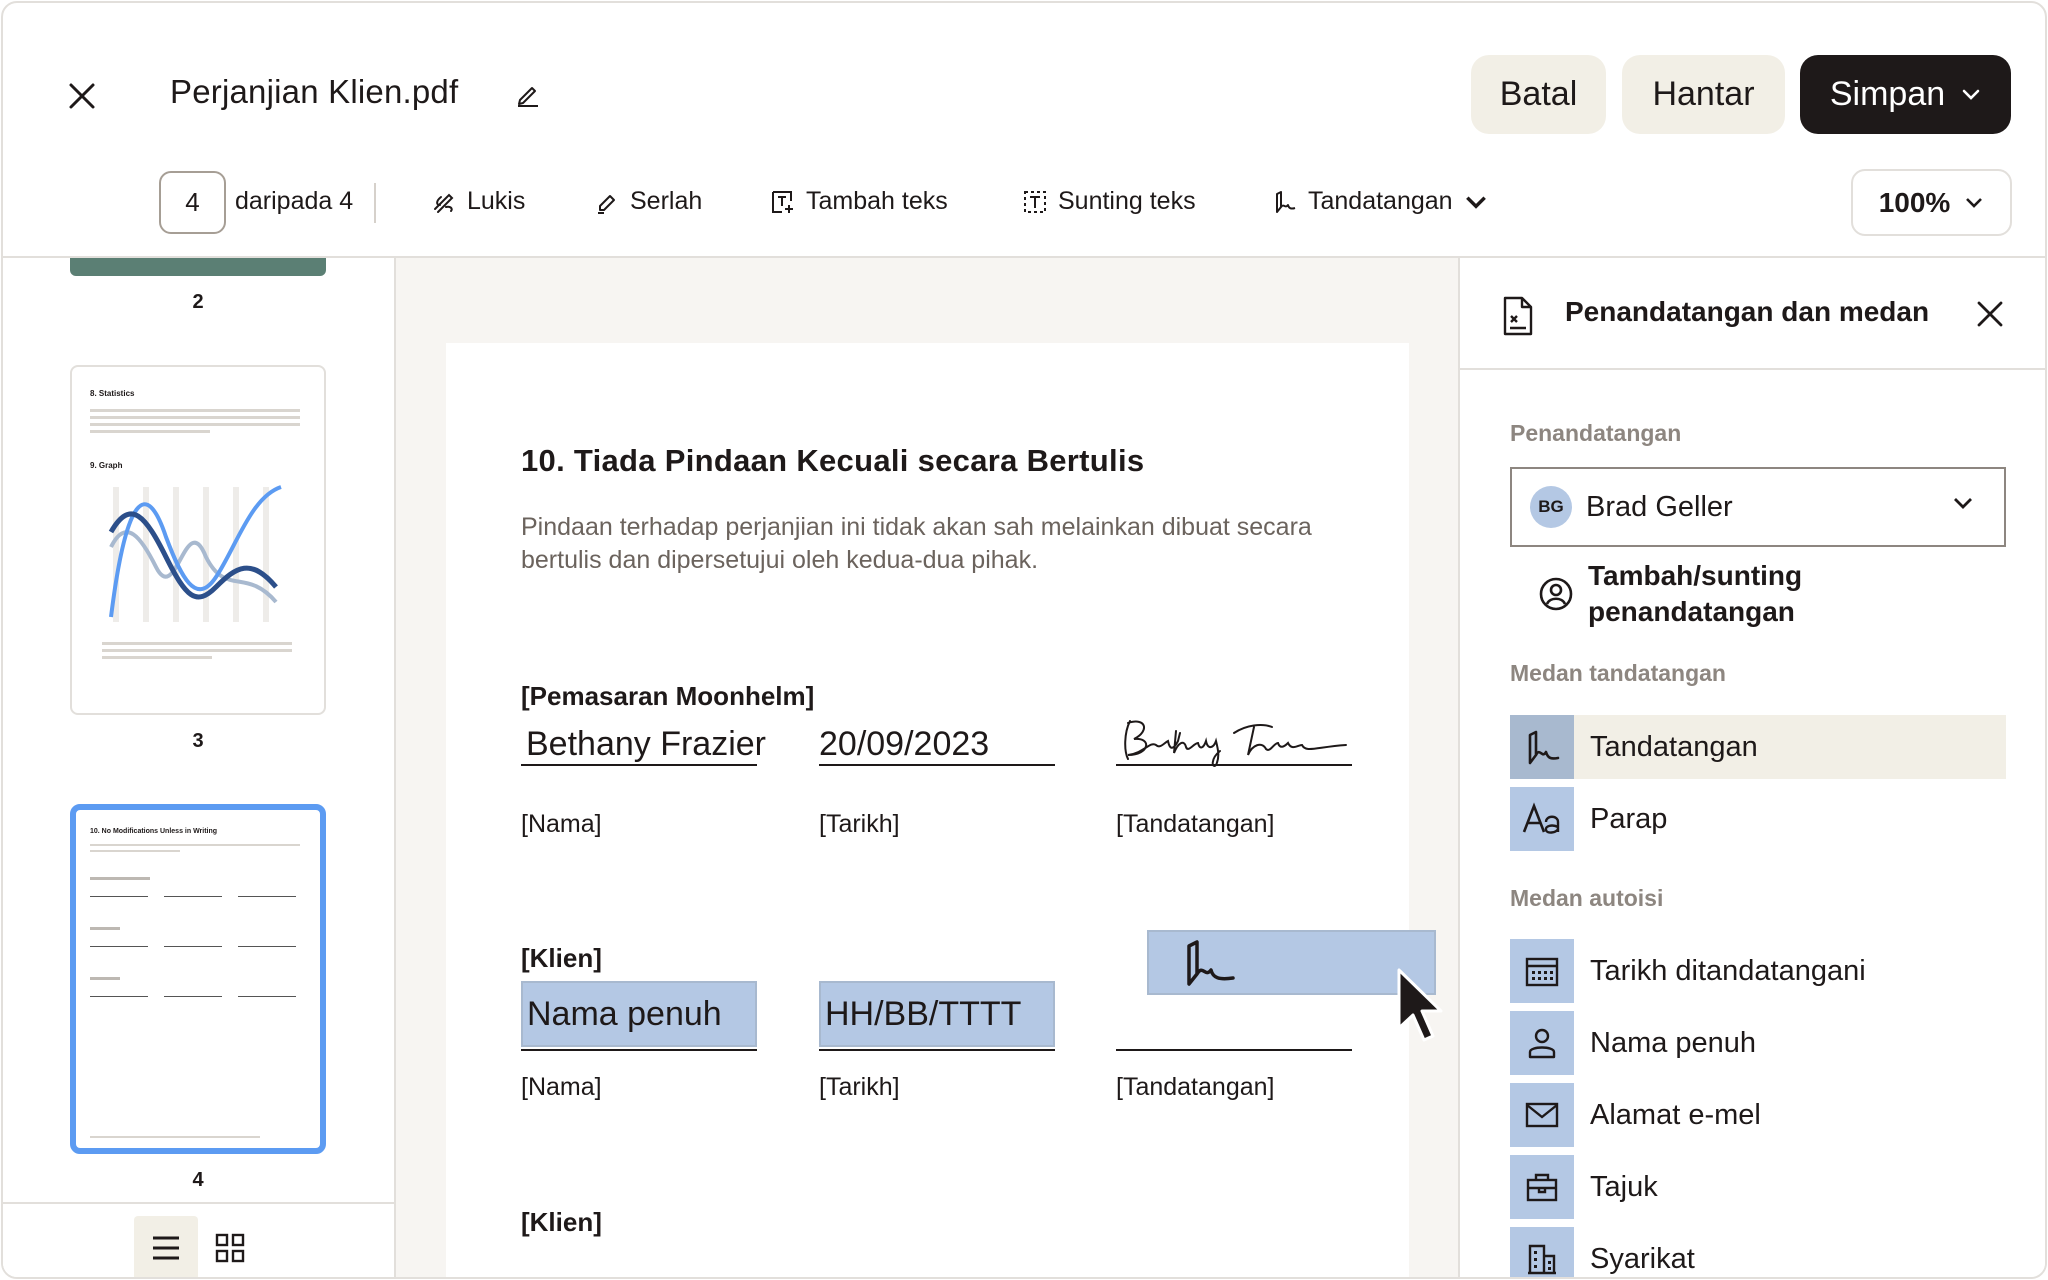 Image resolution: width=2048 pixels, height=1280 pixels. What do you see at coordinates (1758, 1252) in the screenshot?
I see `field-company: Syarikat` at bounding box center [1758, 1252].